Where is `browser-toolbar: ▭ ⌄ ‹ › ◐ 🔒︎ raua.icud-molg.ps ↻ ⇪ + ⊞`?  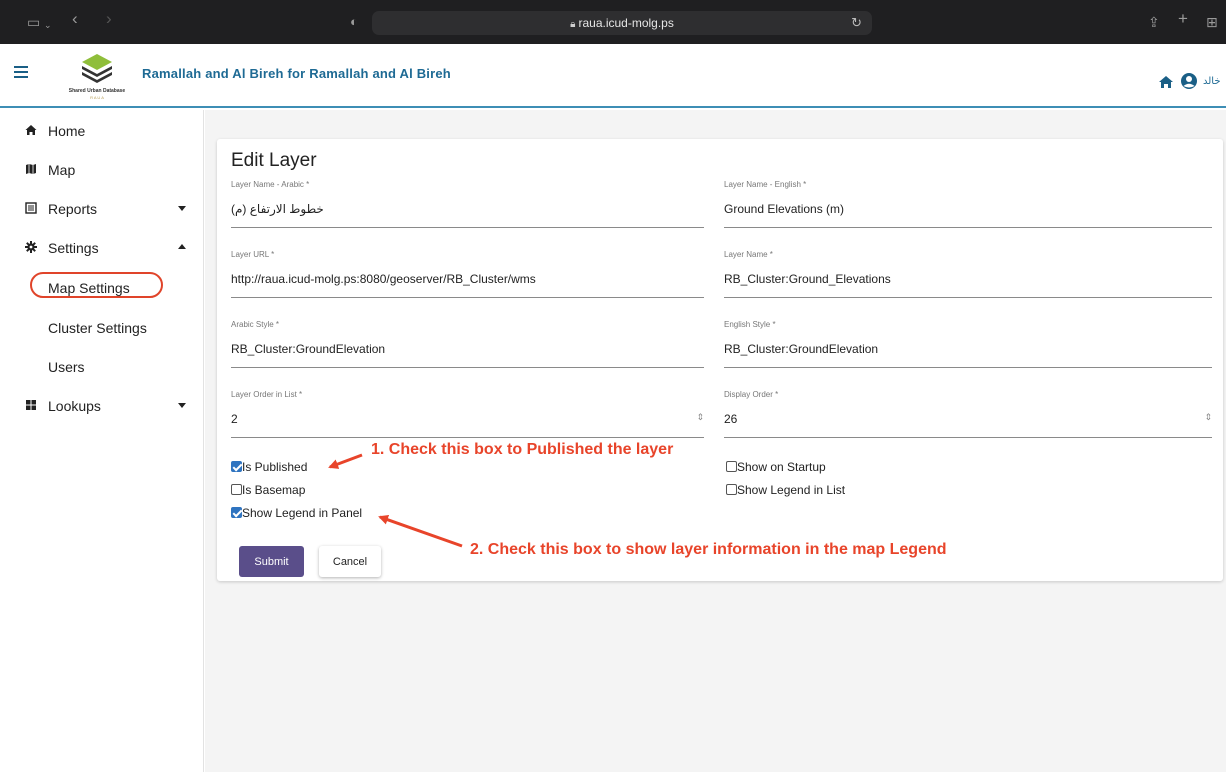 browser-toolbar: ▭ ⌄ ‹ › ◐ 🔒︎ raua.icud-molg.ps ↻ ⇪ + ⊞ is located at coordinates (613, 22).